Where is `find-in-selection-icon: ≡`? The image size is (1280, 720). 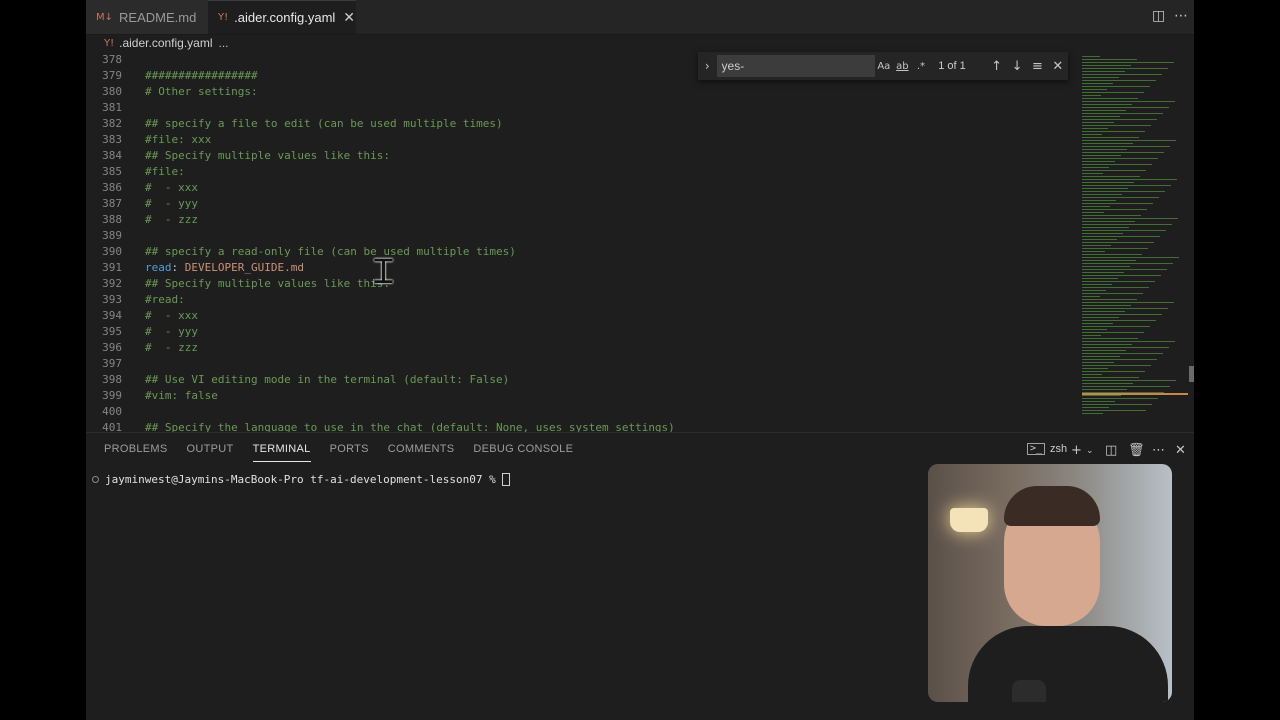 find-in-selection-icon: ≡ is located at coordinates (1037, 66).